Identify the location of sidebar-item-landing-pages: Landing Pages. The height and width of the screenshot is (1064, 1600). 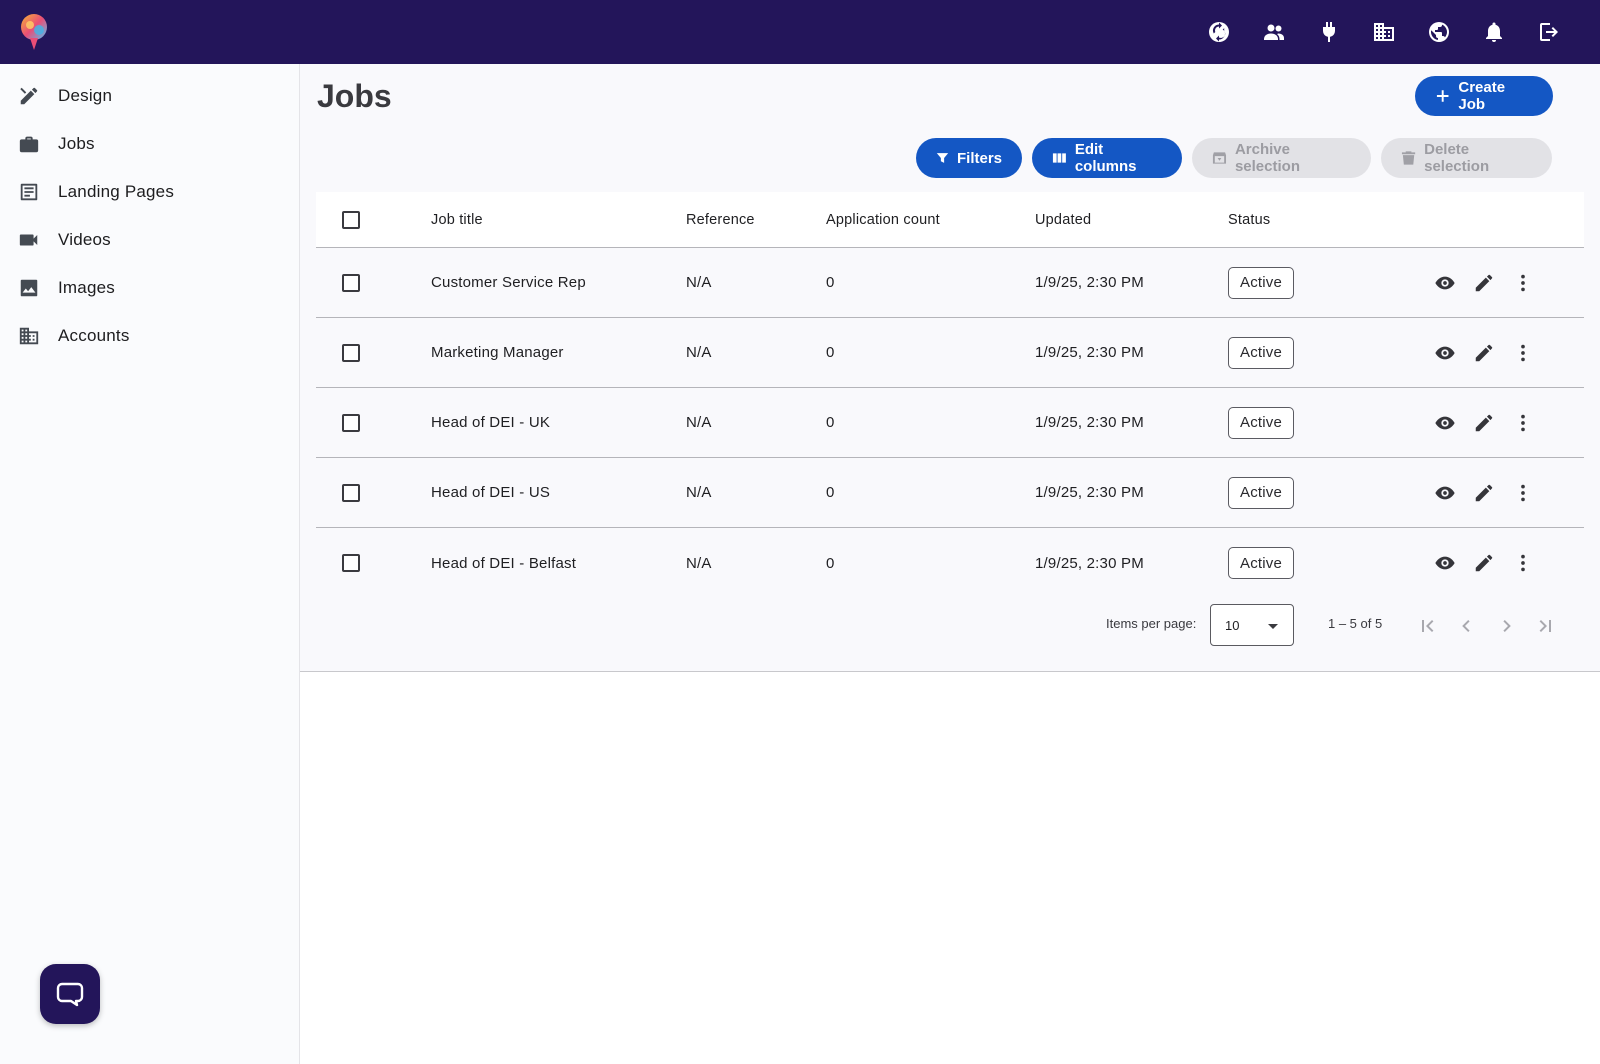
(149, 192).